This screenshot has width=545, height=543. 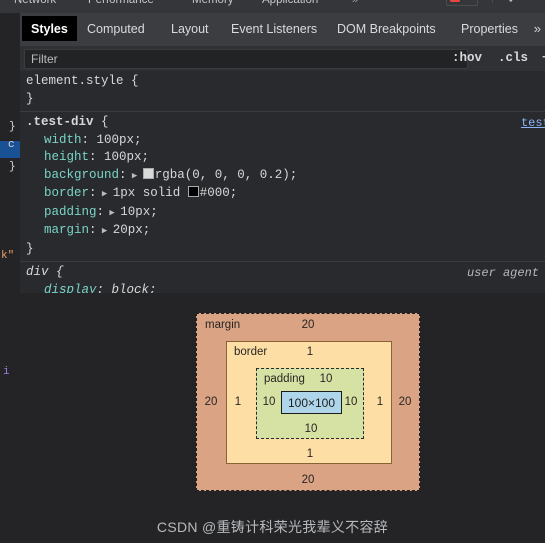 I want to click on box-model-border-top: 1, so click(x=310, y=352).